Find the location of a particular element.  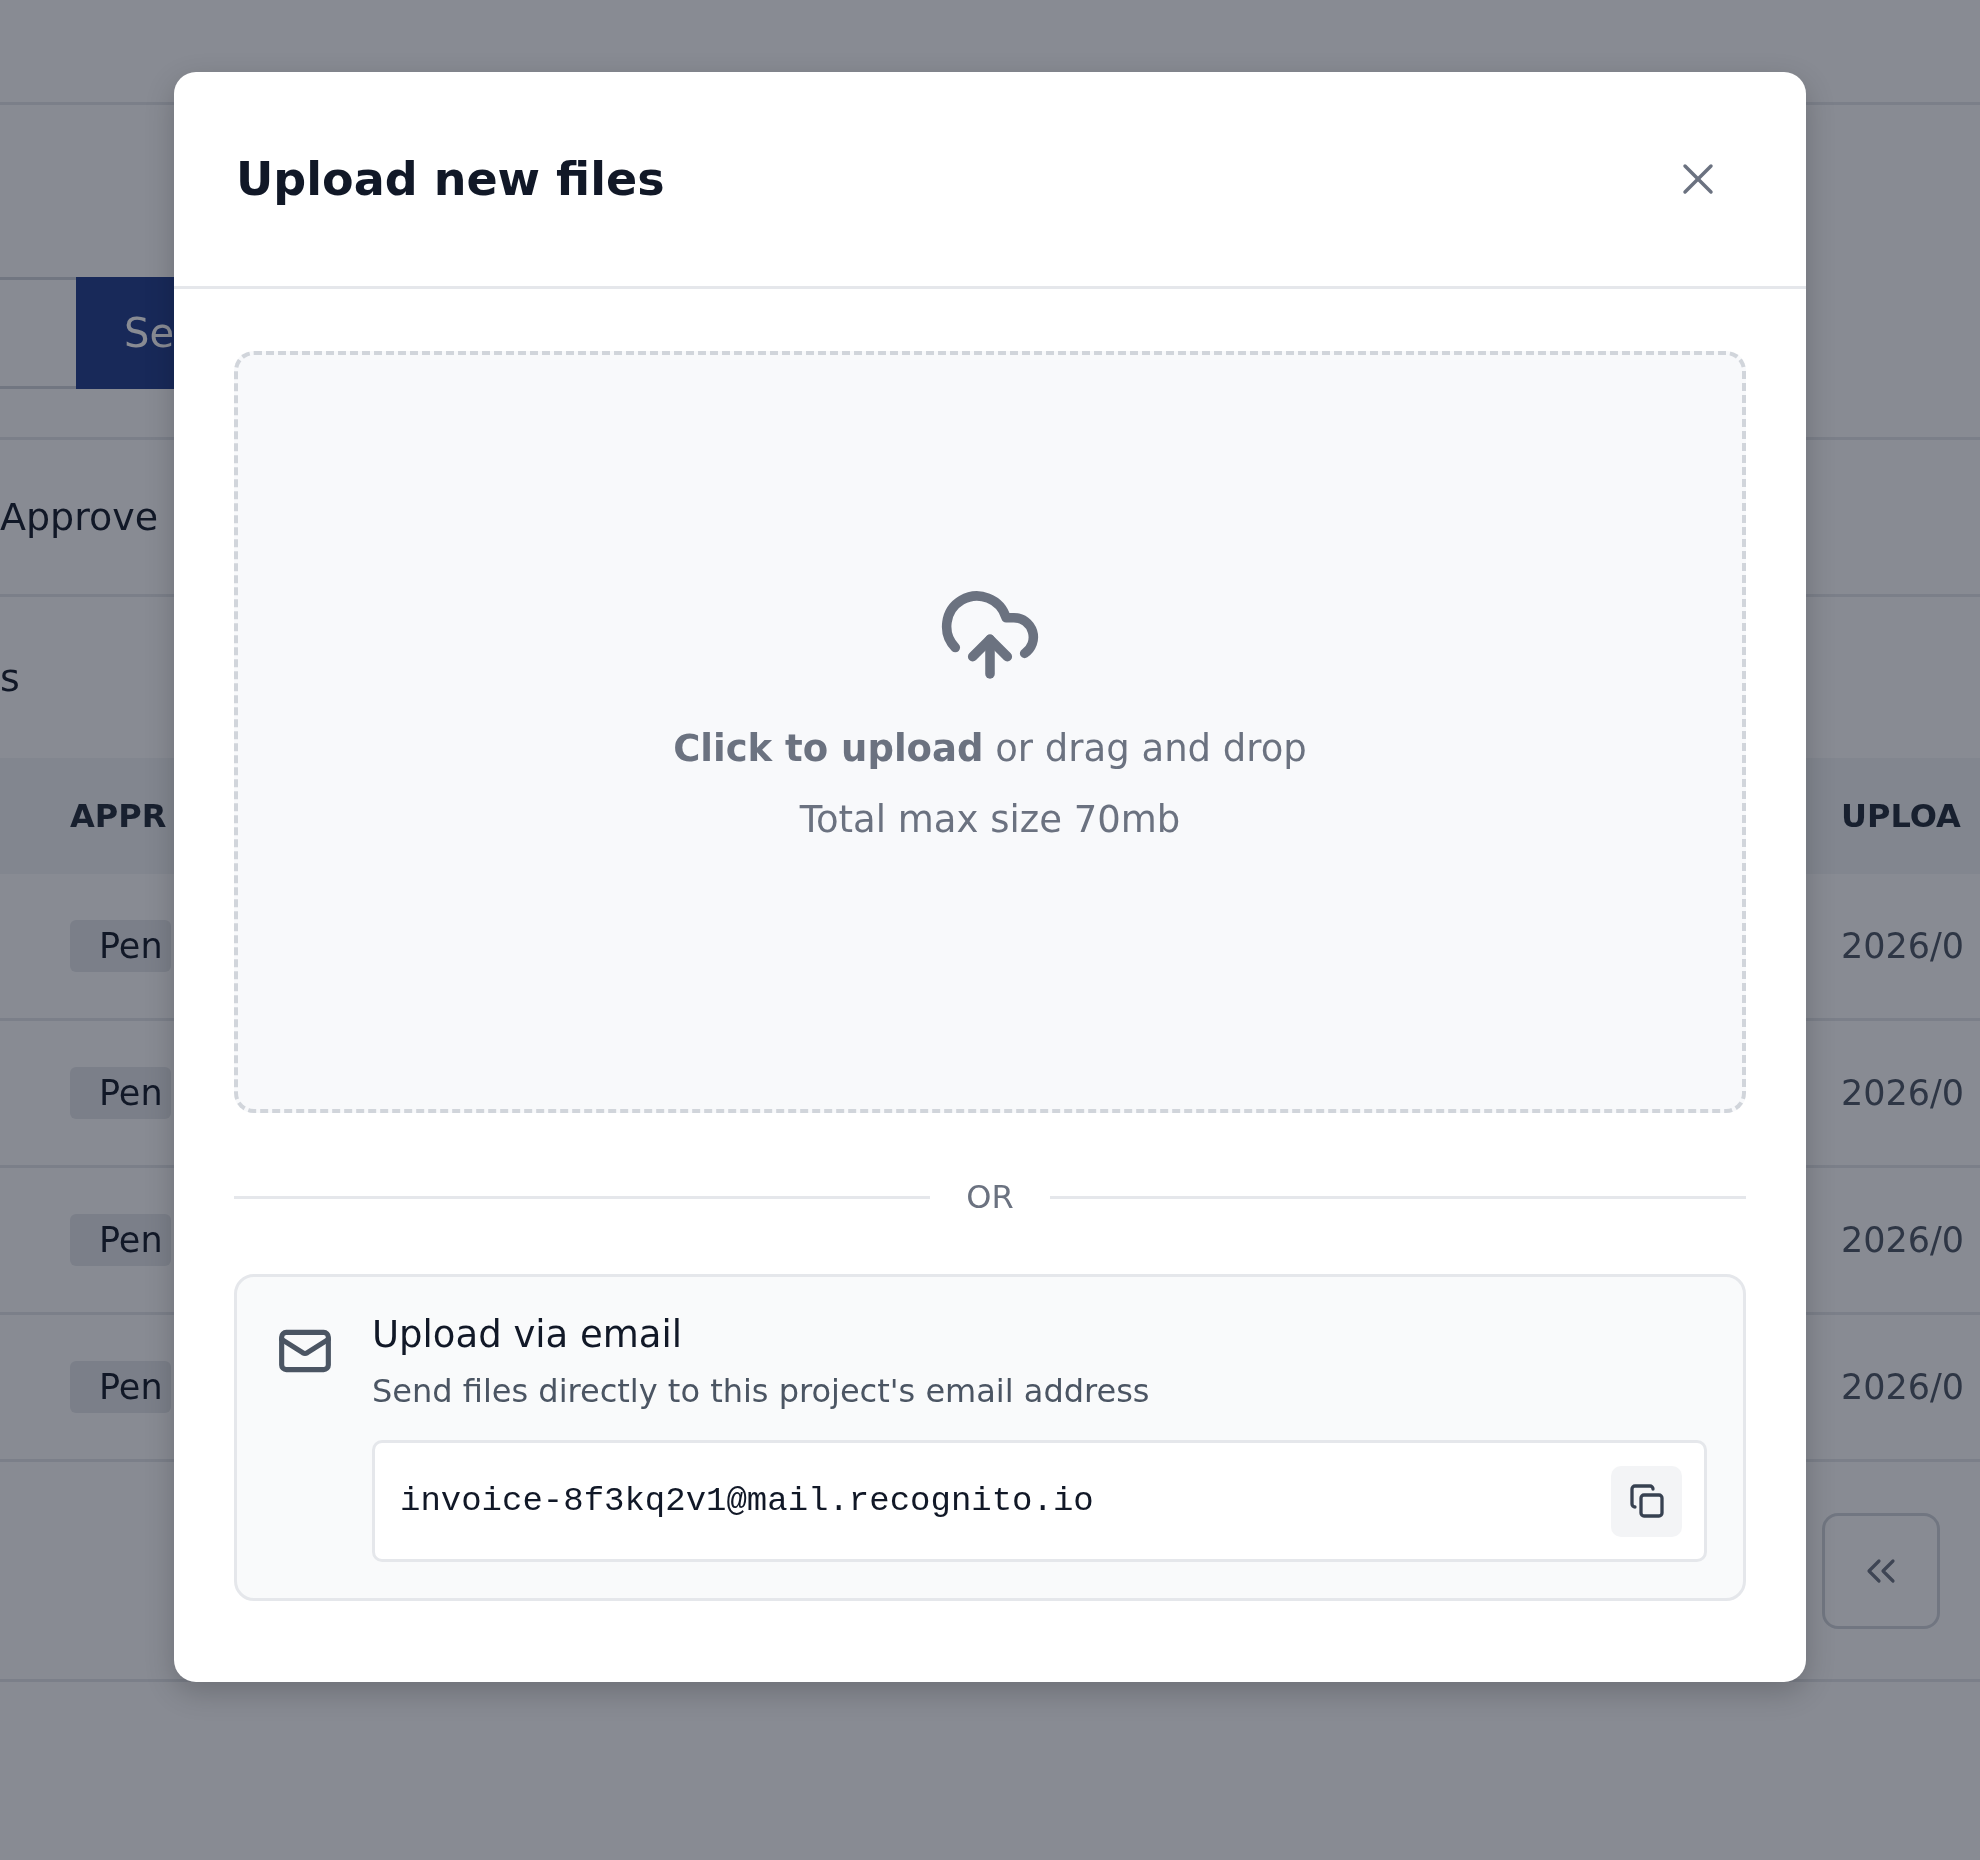

copy-button is located at coordinates (1646, 1501).